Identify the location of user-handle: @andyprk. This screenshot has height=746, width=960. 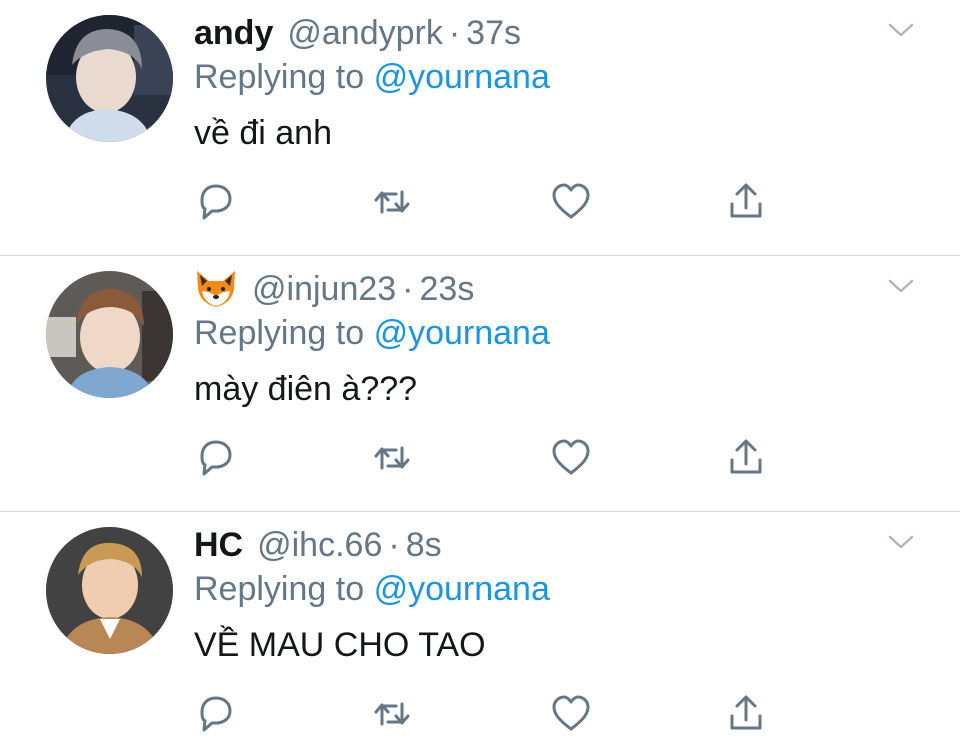
(364, 33).